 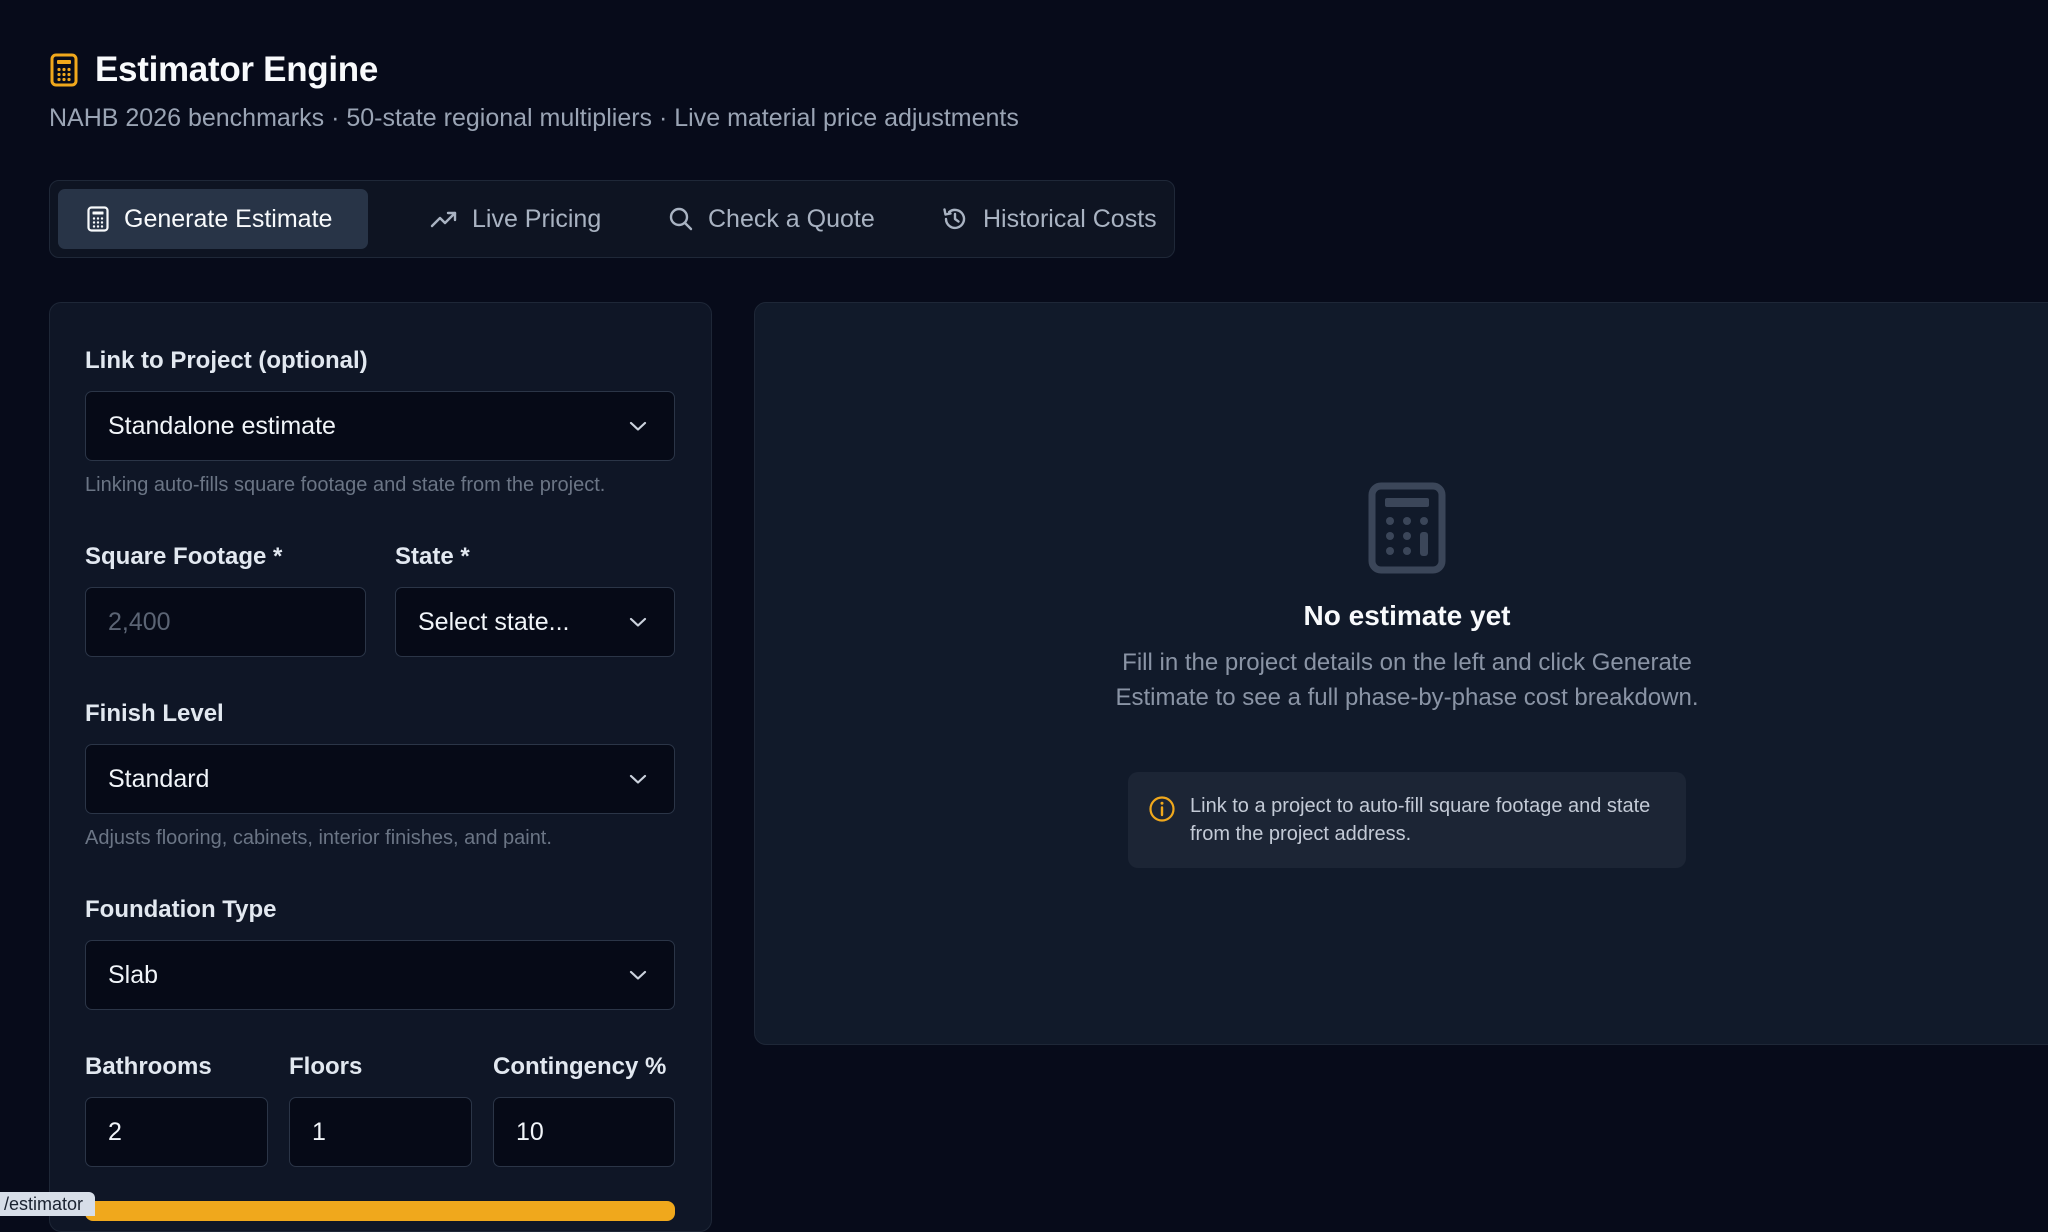 What do you see at coordinates (380, 1211) in the screenshot?
I see `generate-estimate-button` at bounding box center [380, 1211].